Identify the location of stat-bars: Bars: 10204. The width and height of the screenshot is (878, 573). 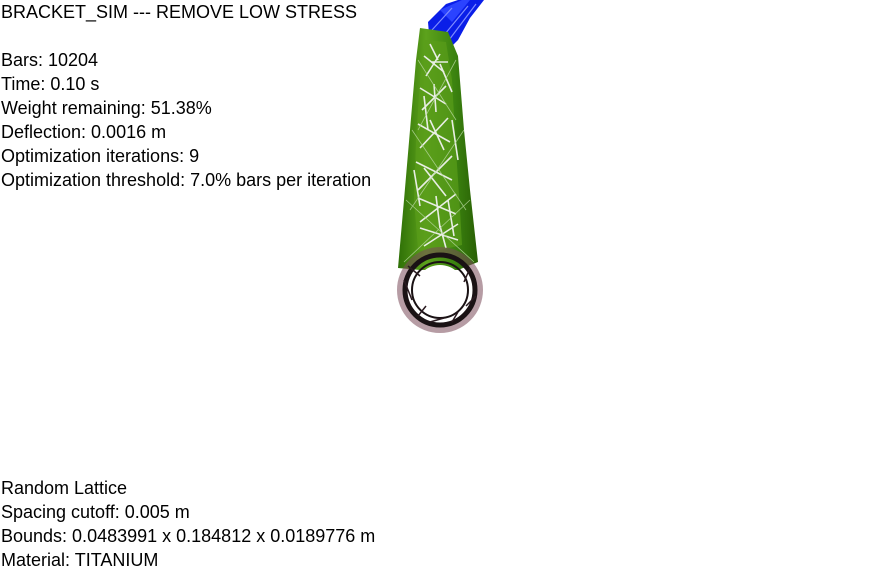
(50, 60).